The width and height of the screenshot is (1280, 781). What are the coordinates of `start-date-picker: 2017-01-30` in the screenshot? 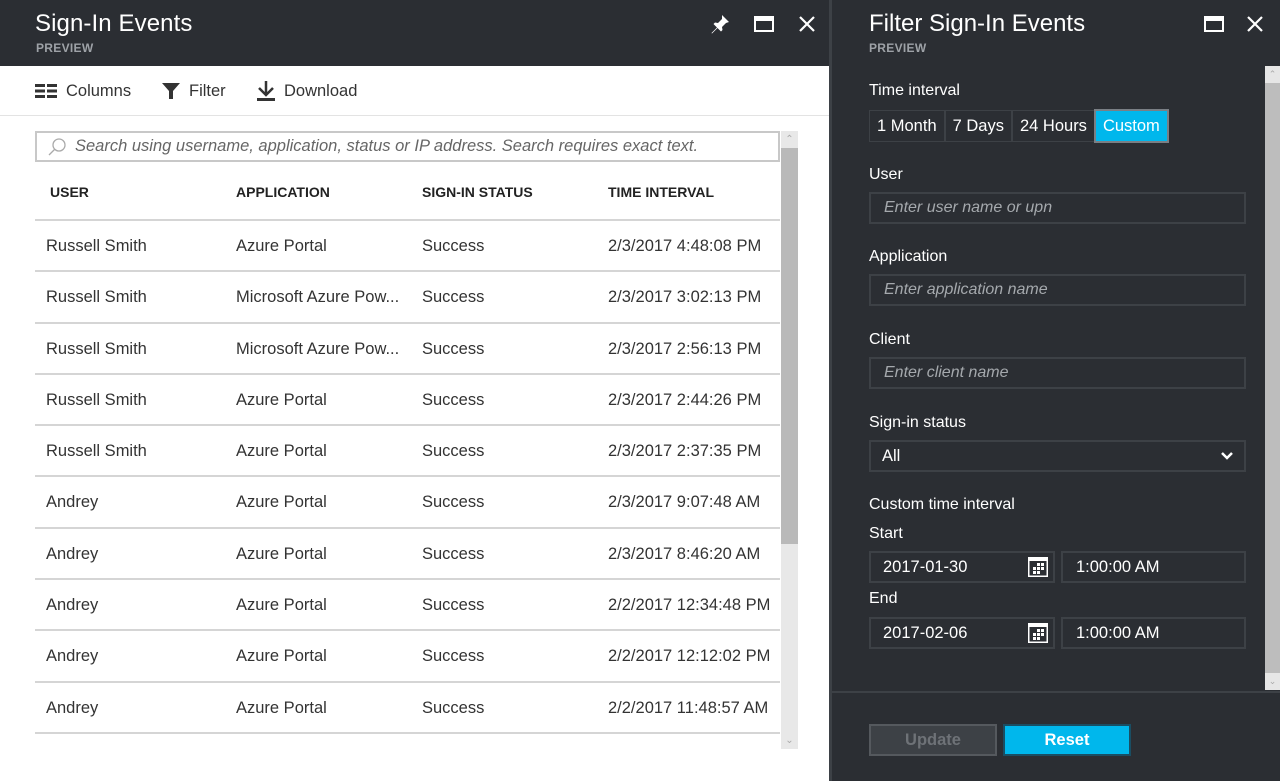 It's located at (962, 567).